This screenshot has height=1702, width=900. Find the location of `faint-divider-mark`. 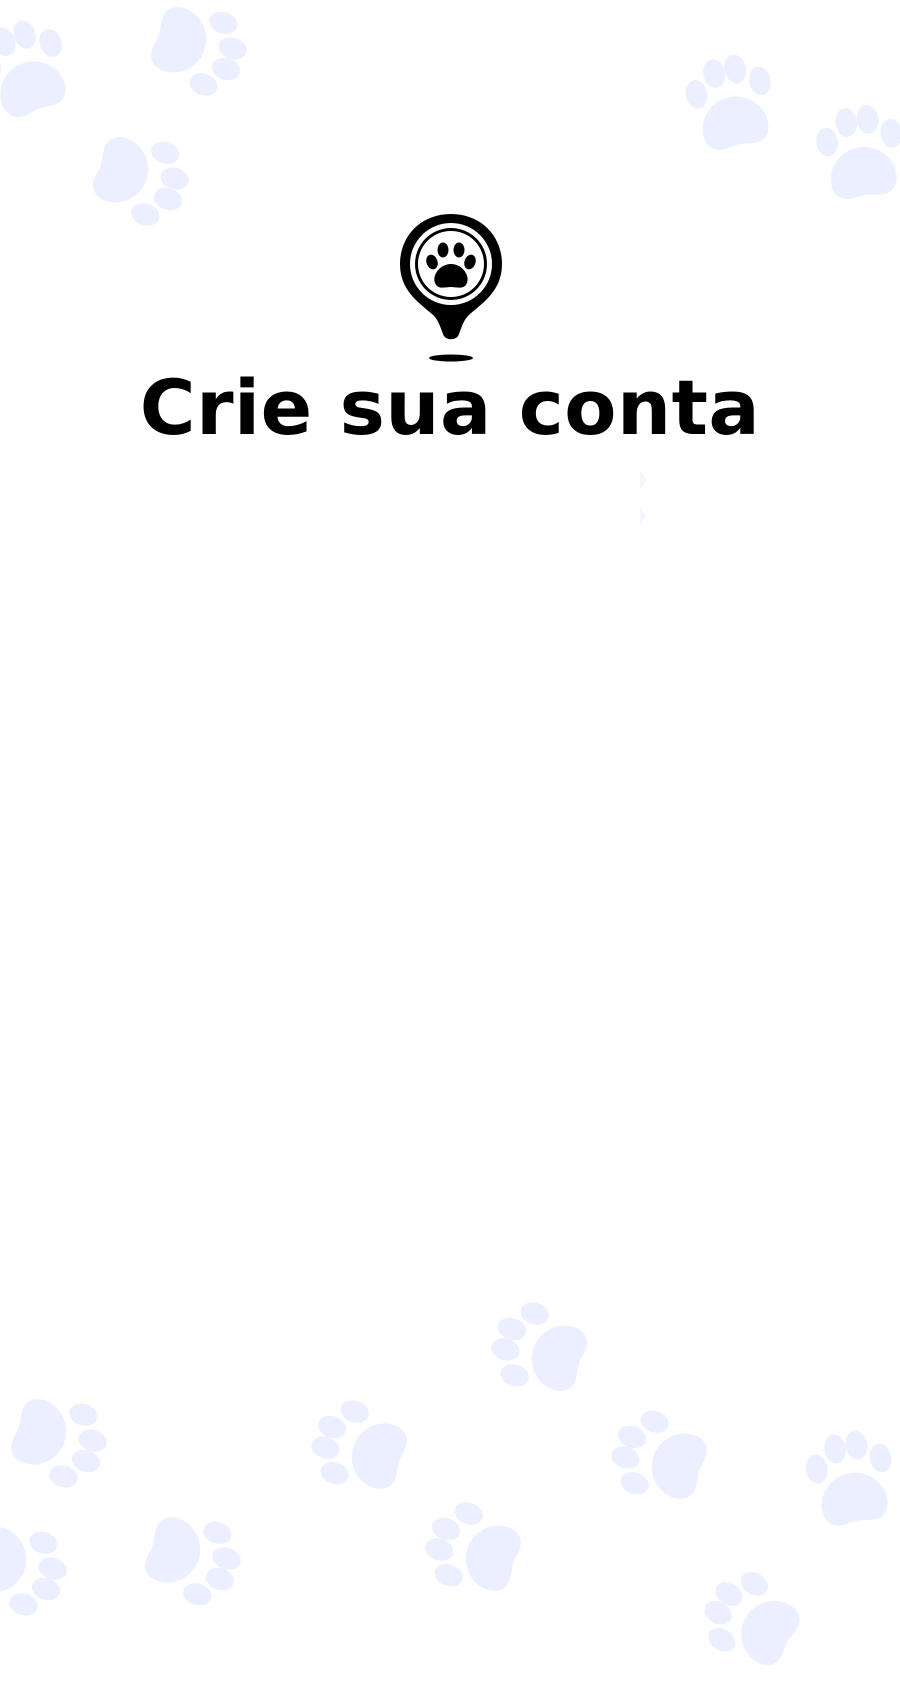

faint-divider-mark is located at coordinates (645, 500).